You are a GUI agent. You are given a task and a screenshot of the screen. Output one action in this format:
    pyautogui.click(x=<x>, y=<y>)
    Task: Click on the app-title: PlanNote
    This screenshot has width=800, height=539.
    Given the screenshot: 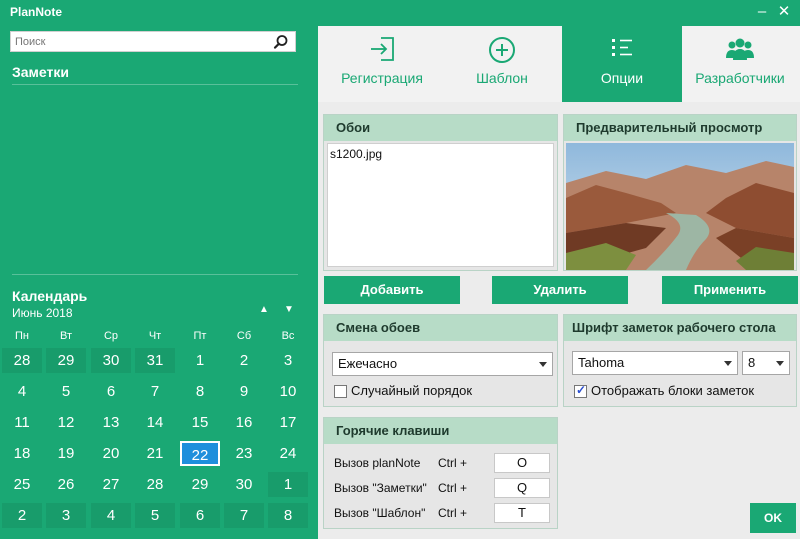 What is the action you would take?
    pyautogui.click(x=36, y=12)
    